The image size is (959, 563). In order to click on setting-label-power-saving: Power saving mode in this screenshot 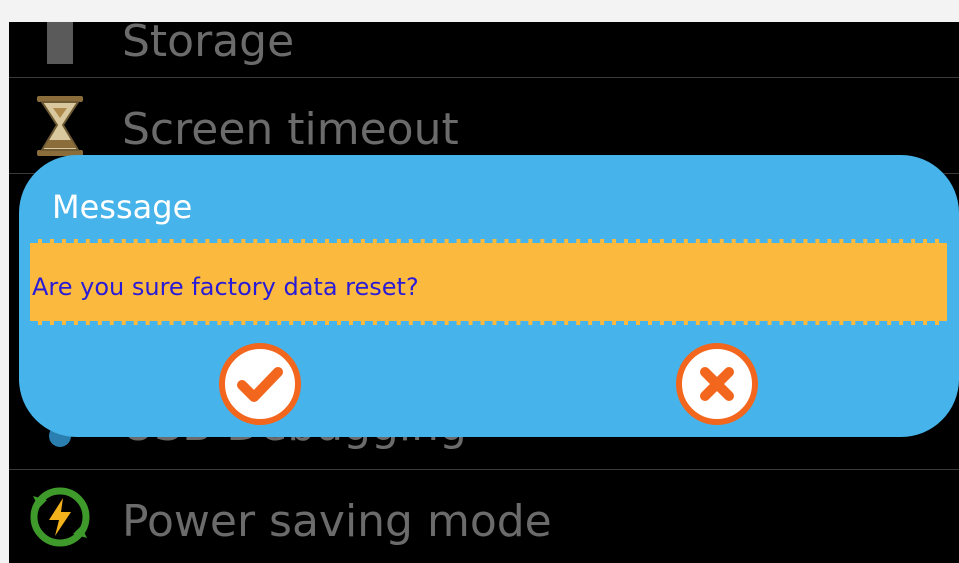, I will do `click(337, 521)`.